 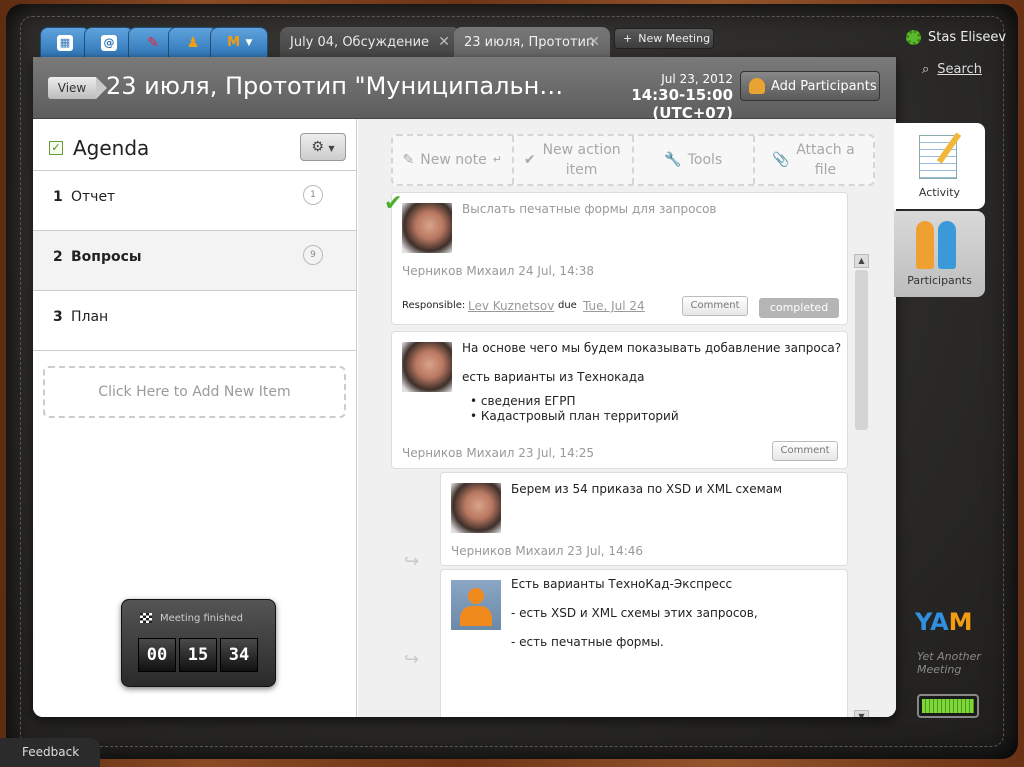 I want to click on tab-label: Activity, so click(x=939, y=192).